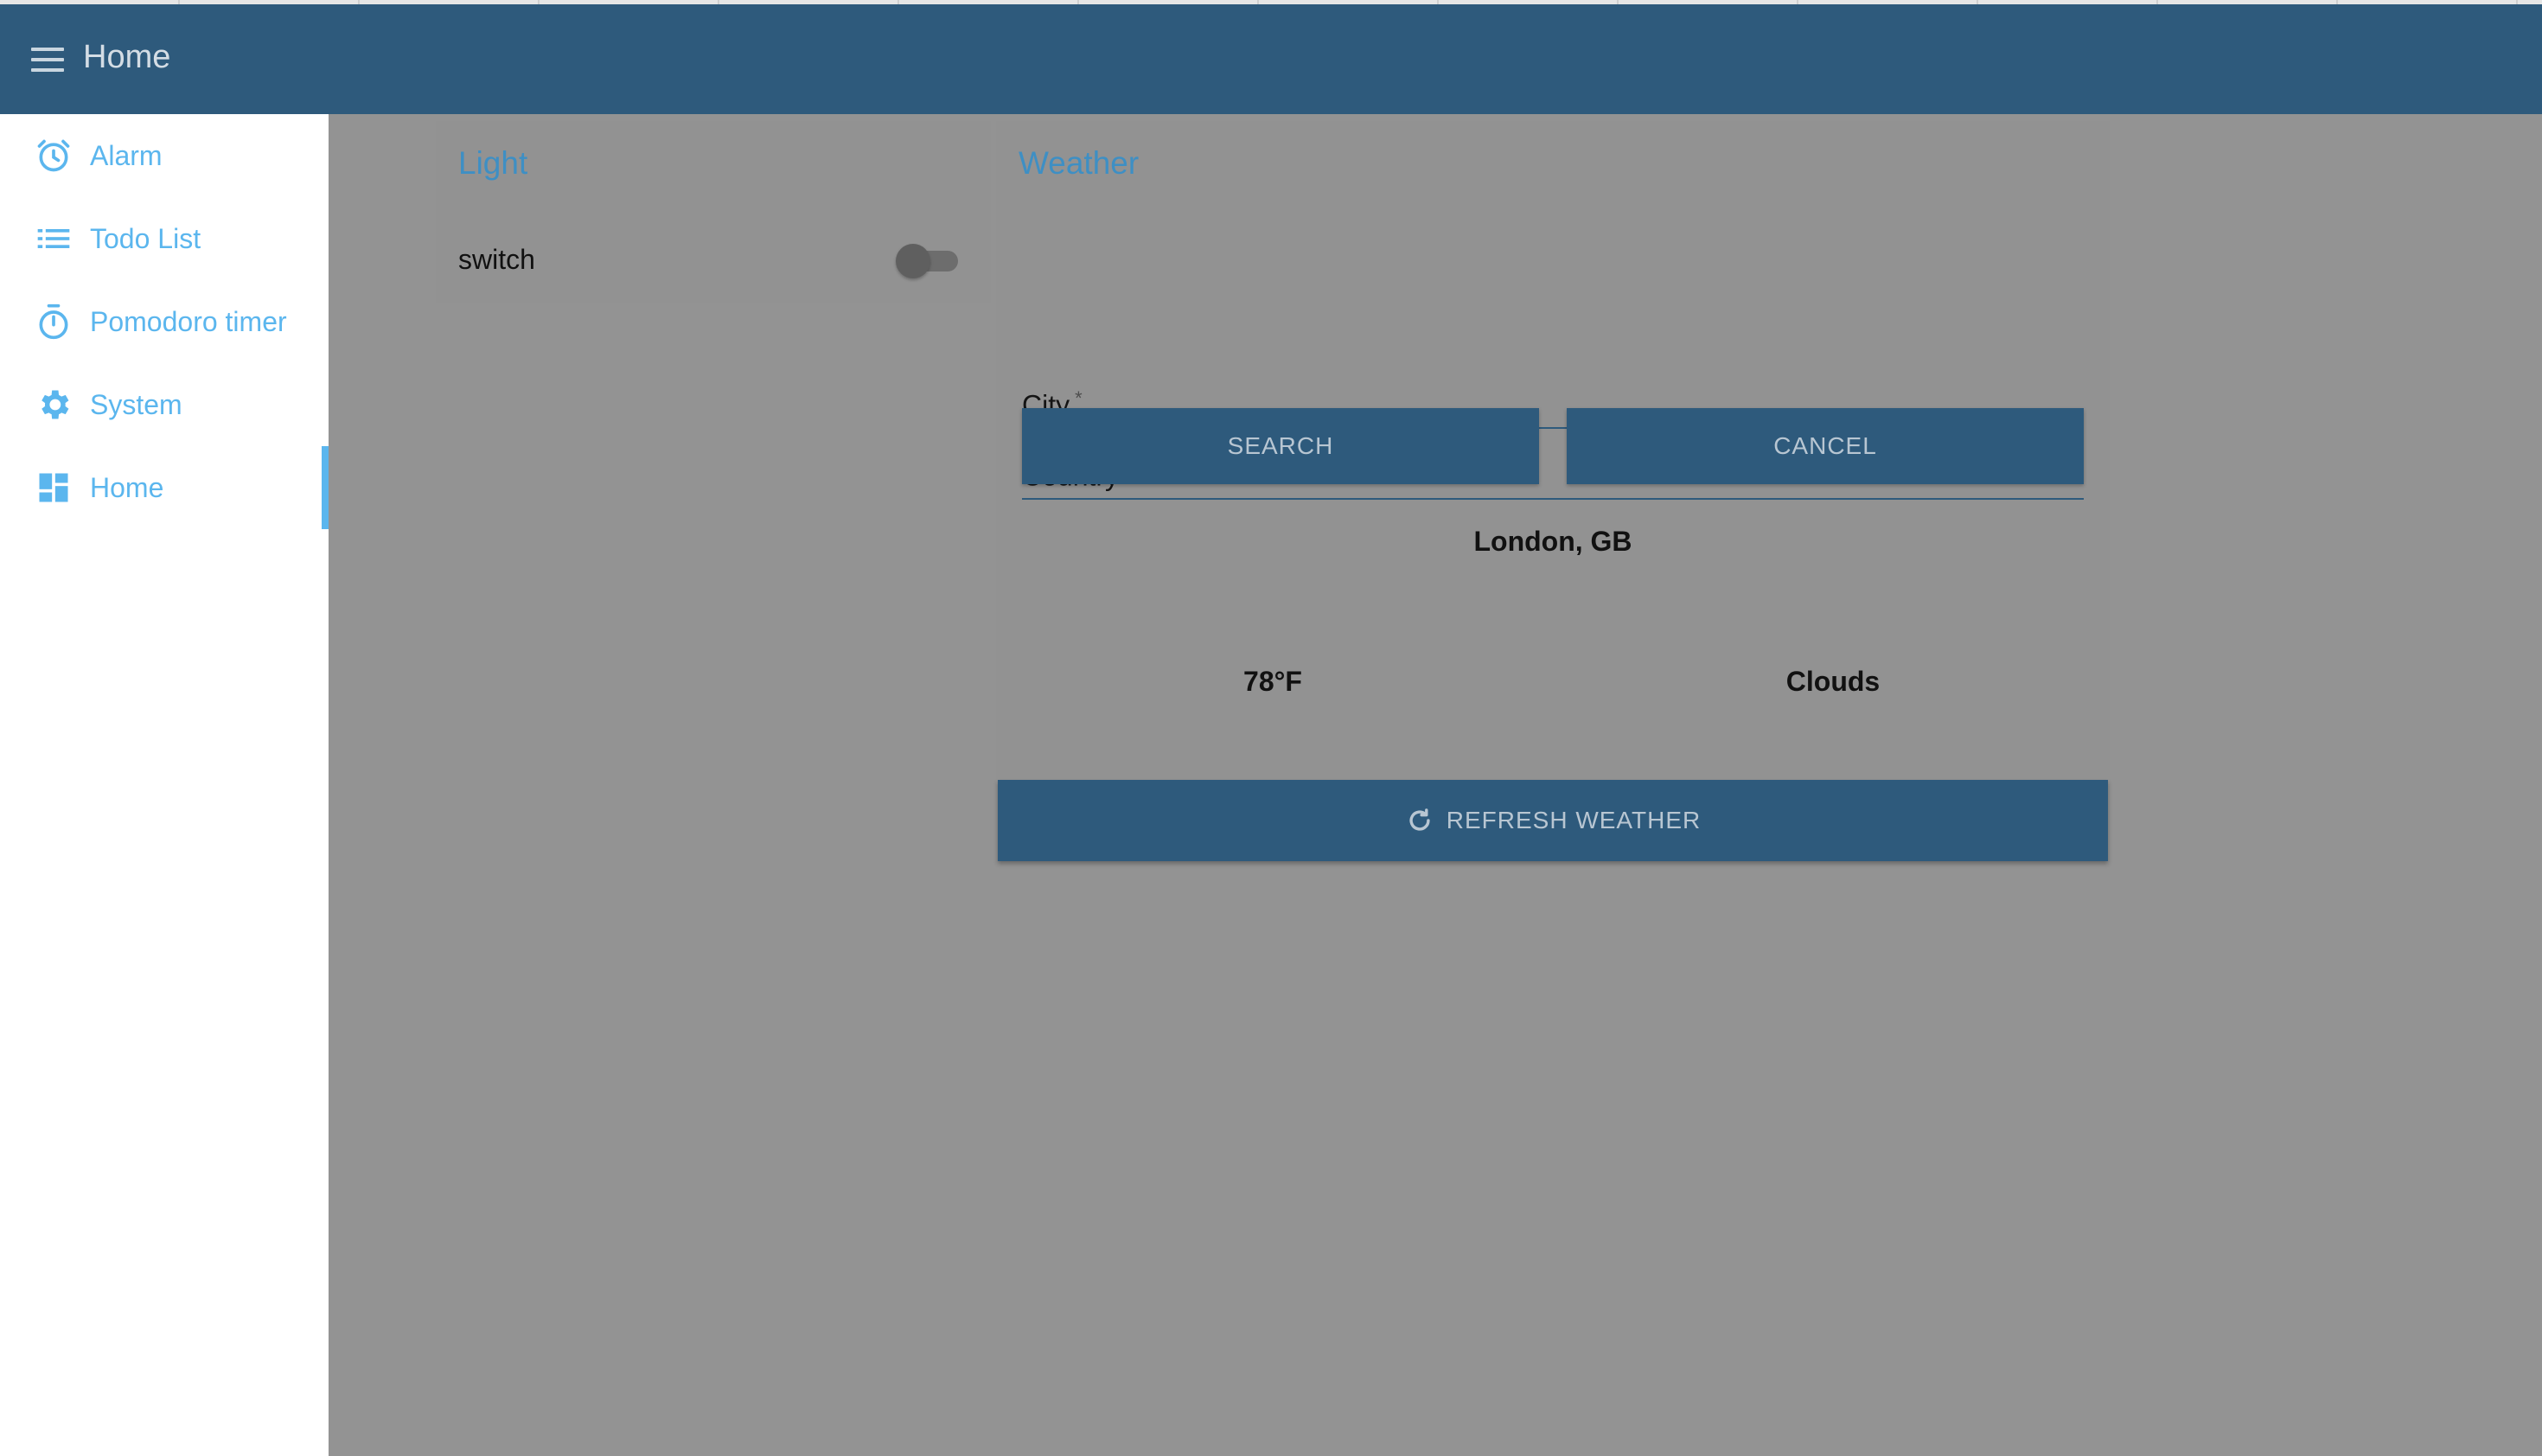 Image resolution: width=2542 pixels, height=1456 pixels. Describe the element at coordinates (1419, 820) in the screenshot. I see `refresh-icon` at that location.